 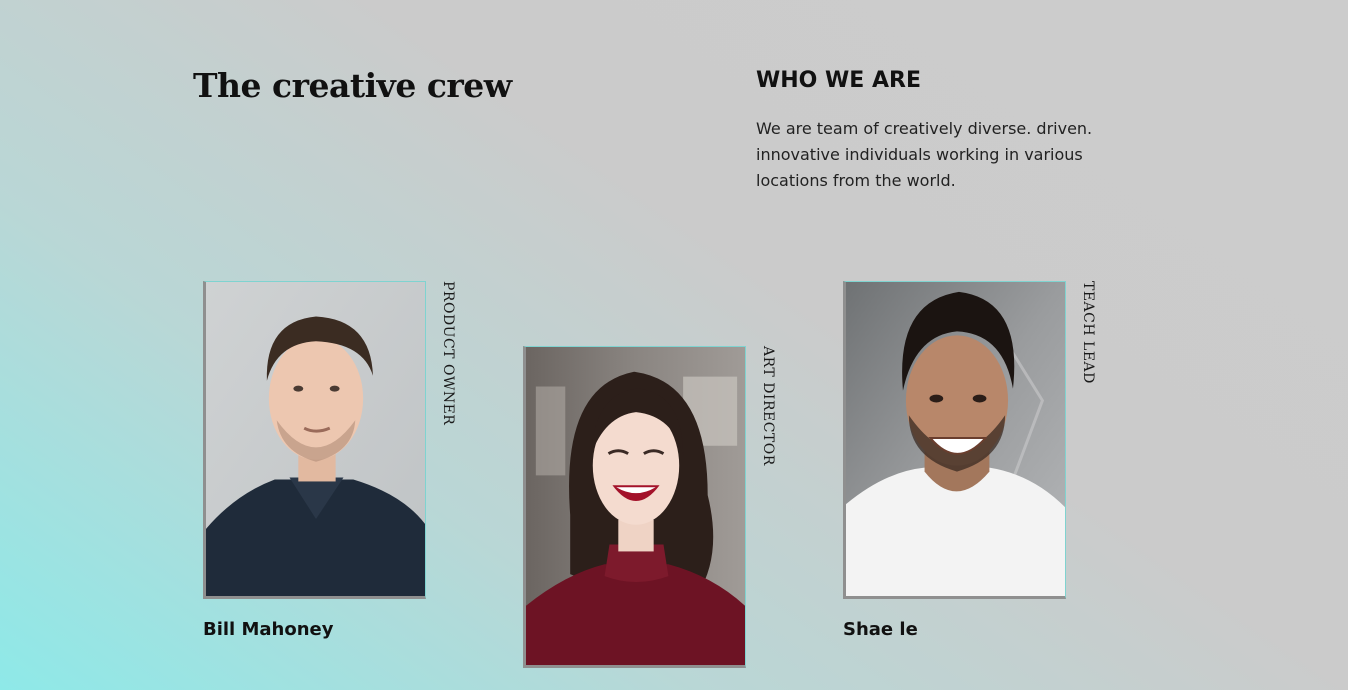 What do you see at coordinates (838, 80) in the screenshot?
I see `who-we-are-heading: WHO WE ARE` at bounding box center [838, 80].